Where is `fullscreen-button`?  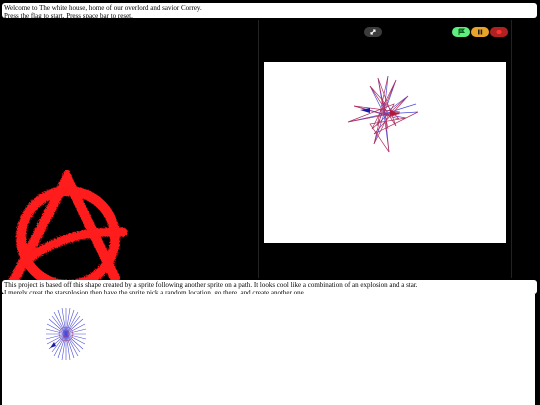 fullscreen-button is located at coordinates (373, 32).